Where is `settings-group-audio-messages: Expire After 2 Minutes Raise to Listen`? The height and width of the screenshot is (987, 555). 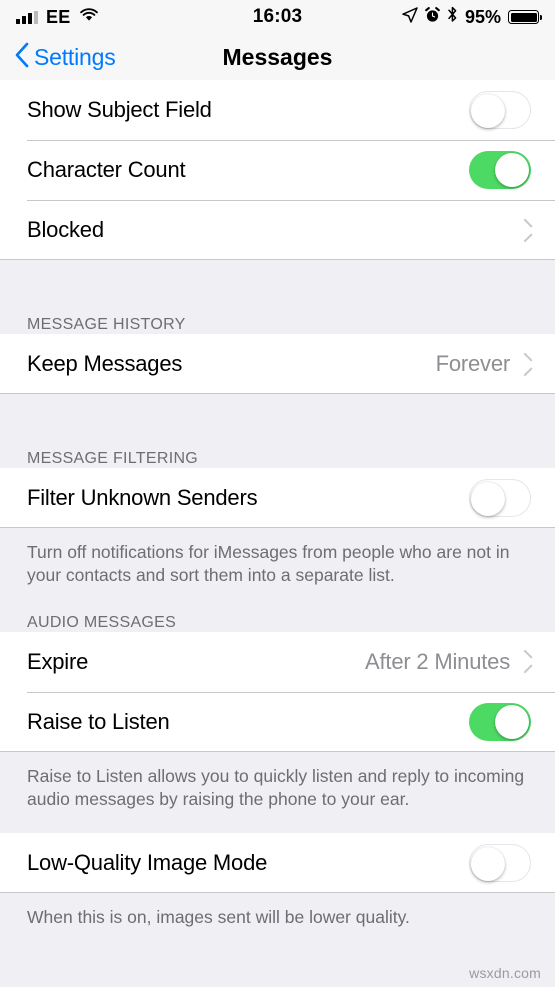 settings-group-audio-messages: Expire After 2 Minutes Raise to Listen is located at coordinates (277, 691).